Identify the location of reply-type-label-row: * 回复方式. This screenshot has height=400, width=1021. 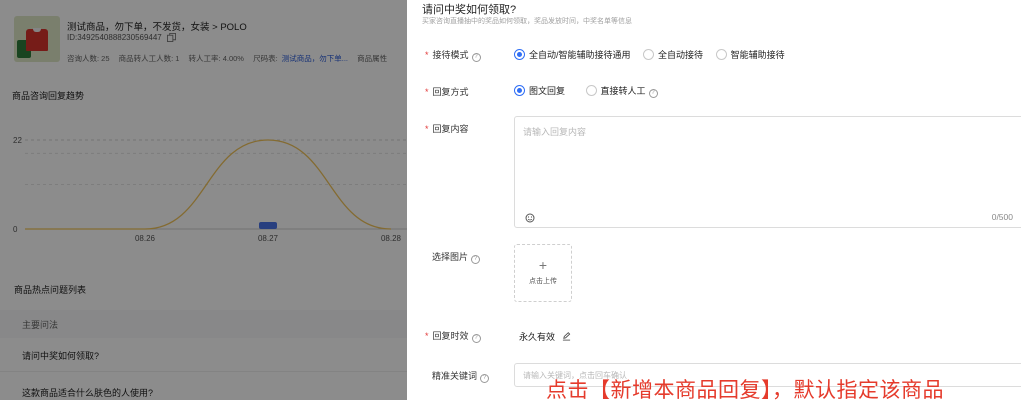
(447, 91).